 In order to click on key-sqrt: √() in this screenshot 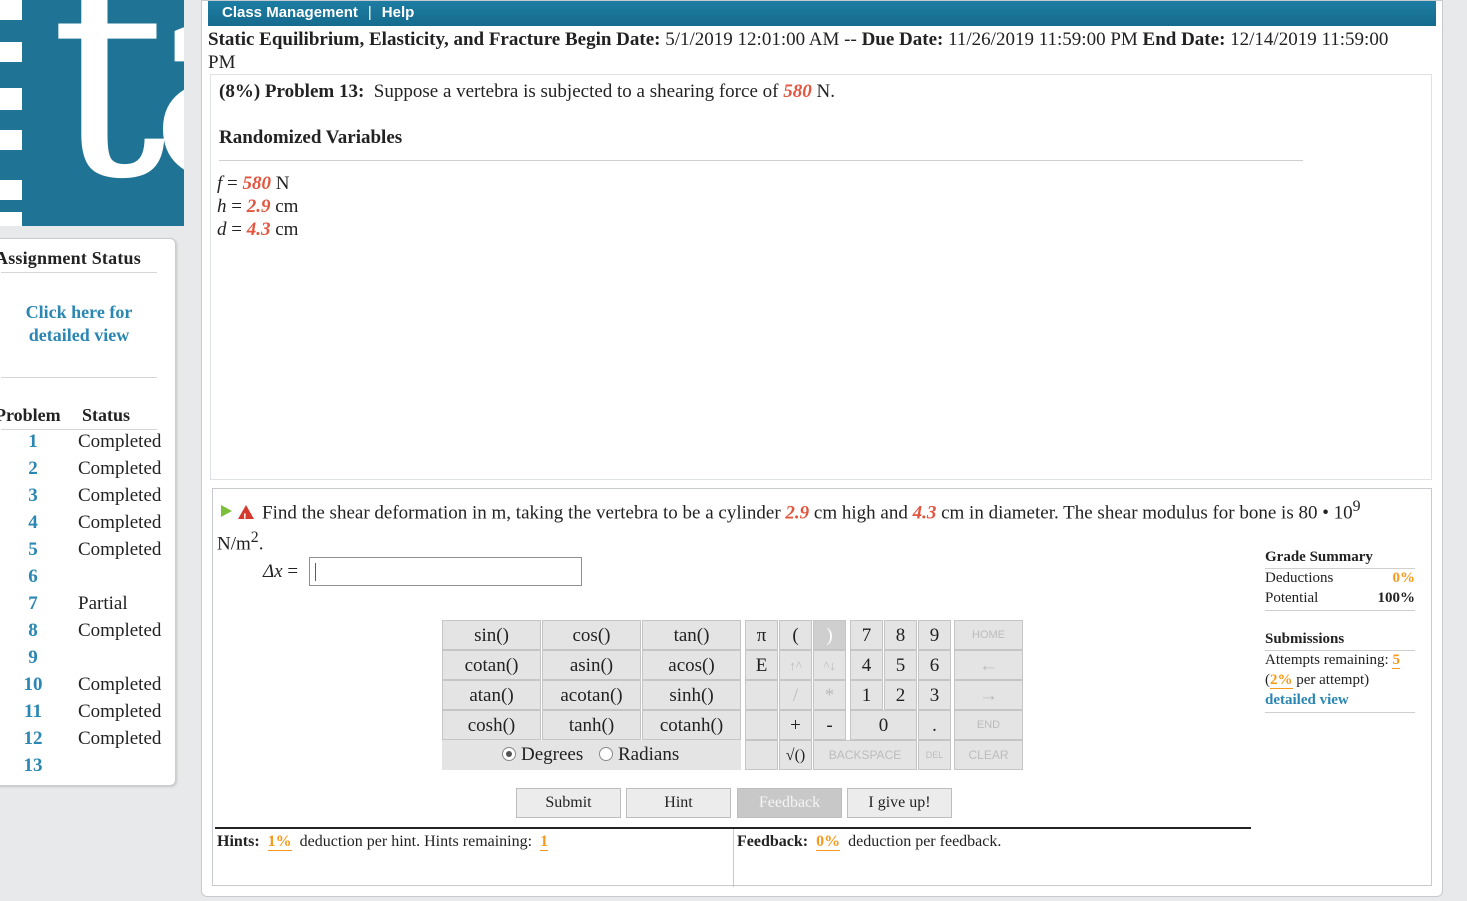, I will do `click(795, 755)`.